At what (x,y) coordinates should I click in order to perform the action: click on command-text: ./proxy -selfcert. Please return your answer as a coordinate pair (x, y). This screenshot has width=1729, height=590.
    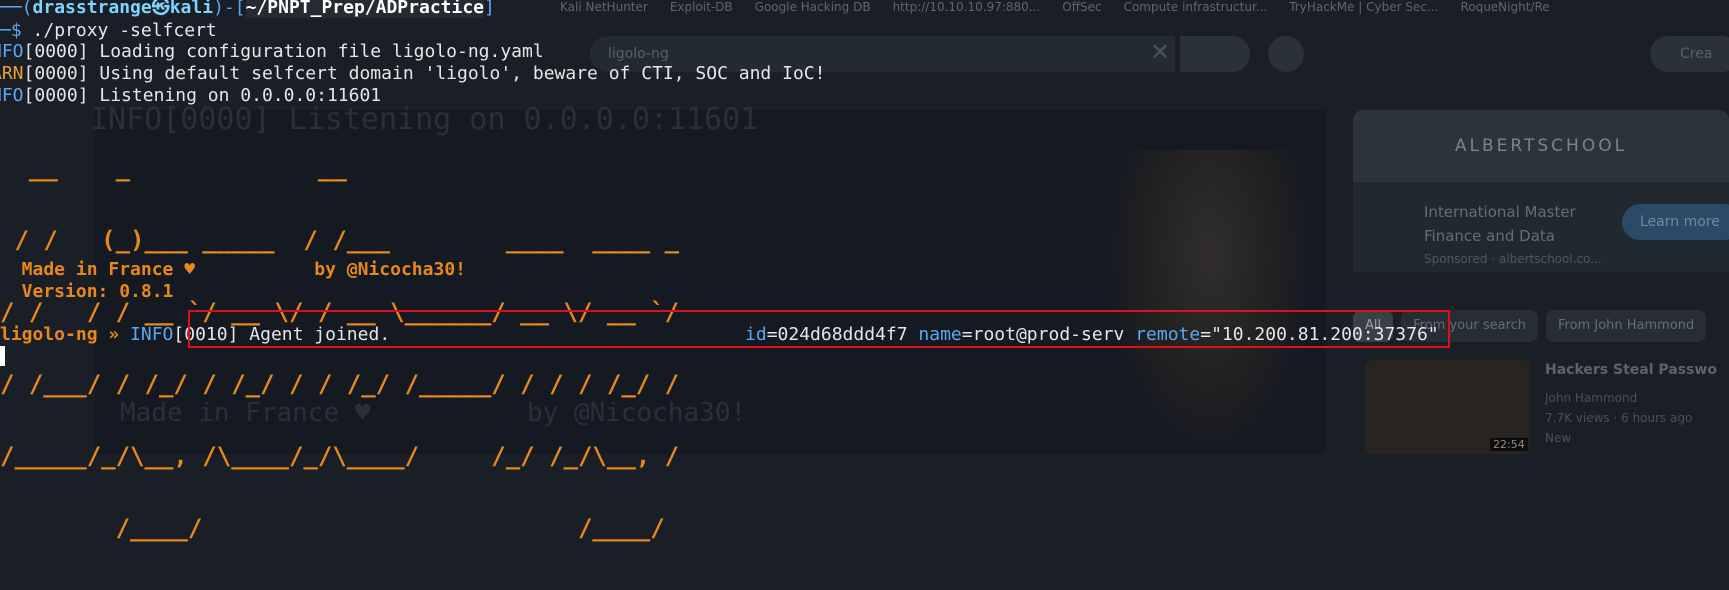
    Looking at the image, I should click on (124, 30).